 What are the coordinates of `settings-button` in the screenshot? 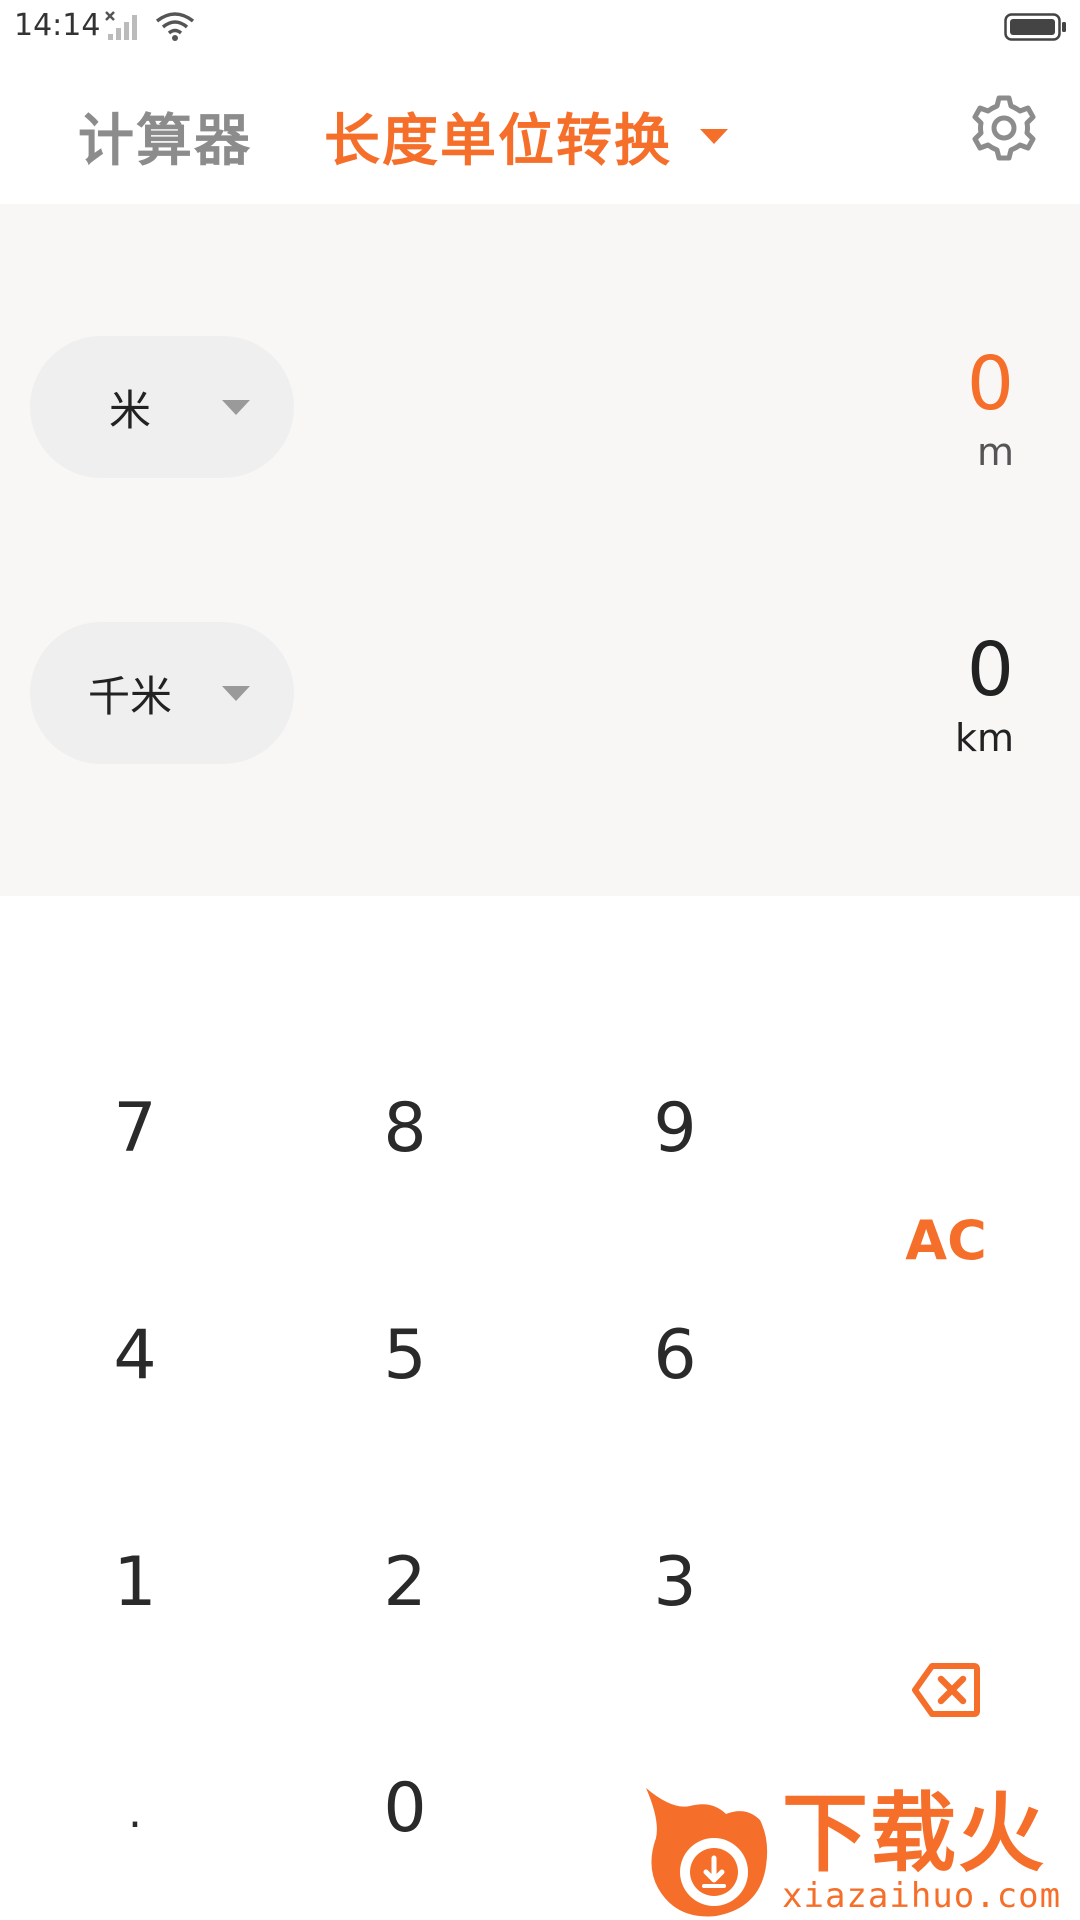 It's located at (1004, 128).